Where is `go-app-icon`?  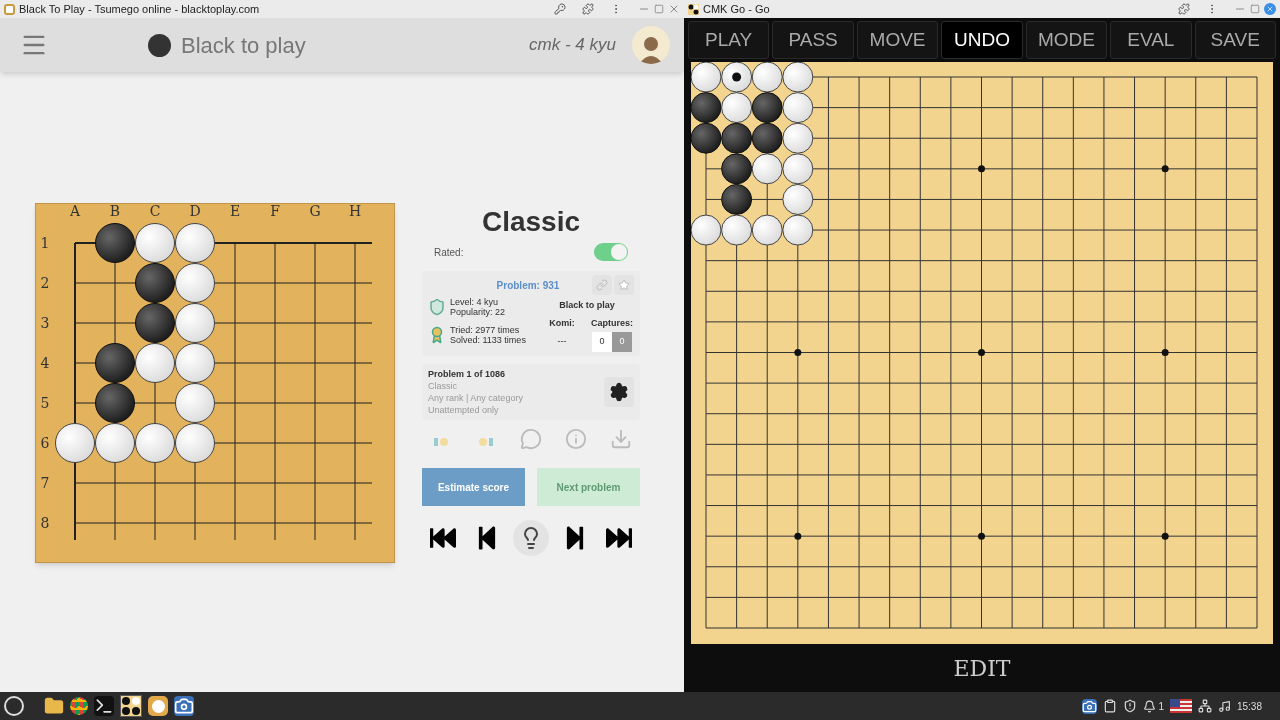
go-app-icon is located at coordinates (131, 706).